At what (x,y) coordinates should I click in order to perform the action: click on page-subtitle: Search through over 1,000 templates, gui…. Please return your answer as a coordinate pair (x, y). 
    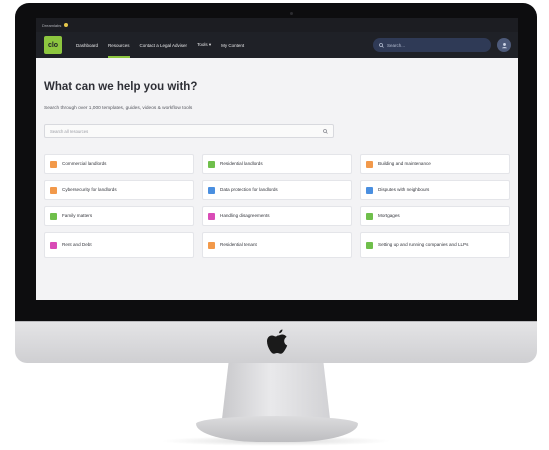
    Looking at the image, I should click on (118, 108).